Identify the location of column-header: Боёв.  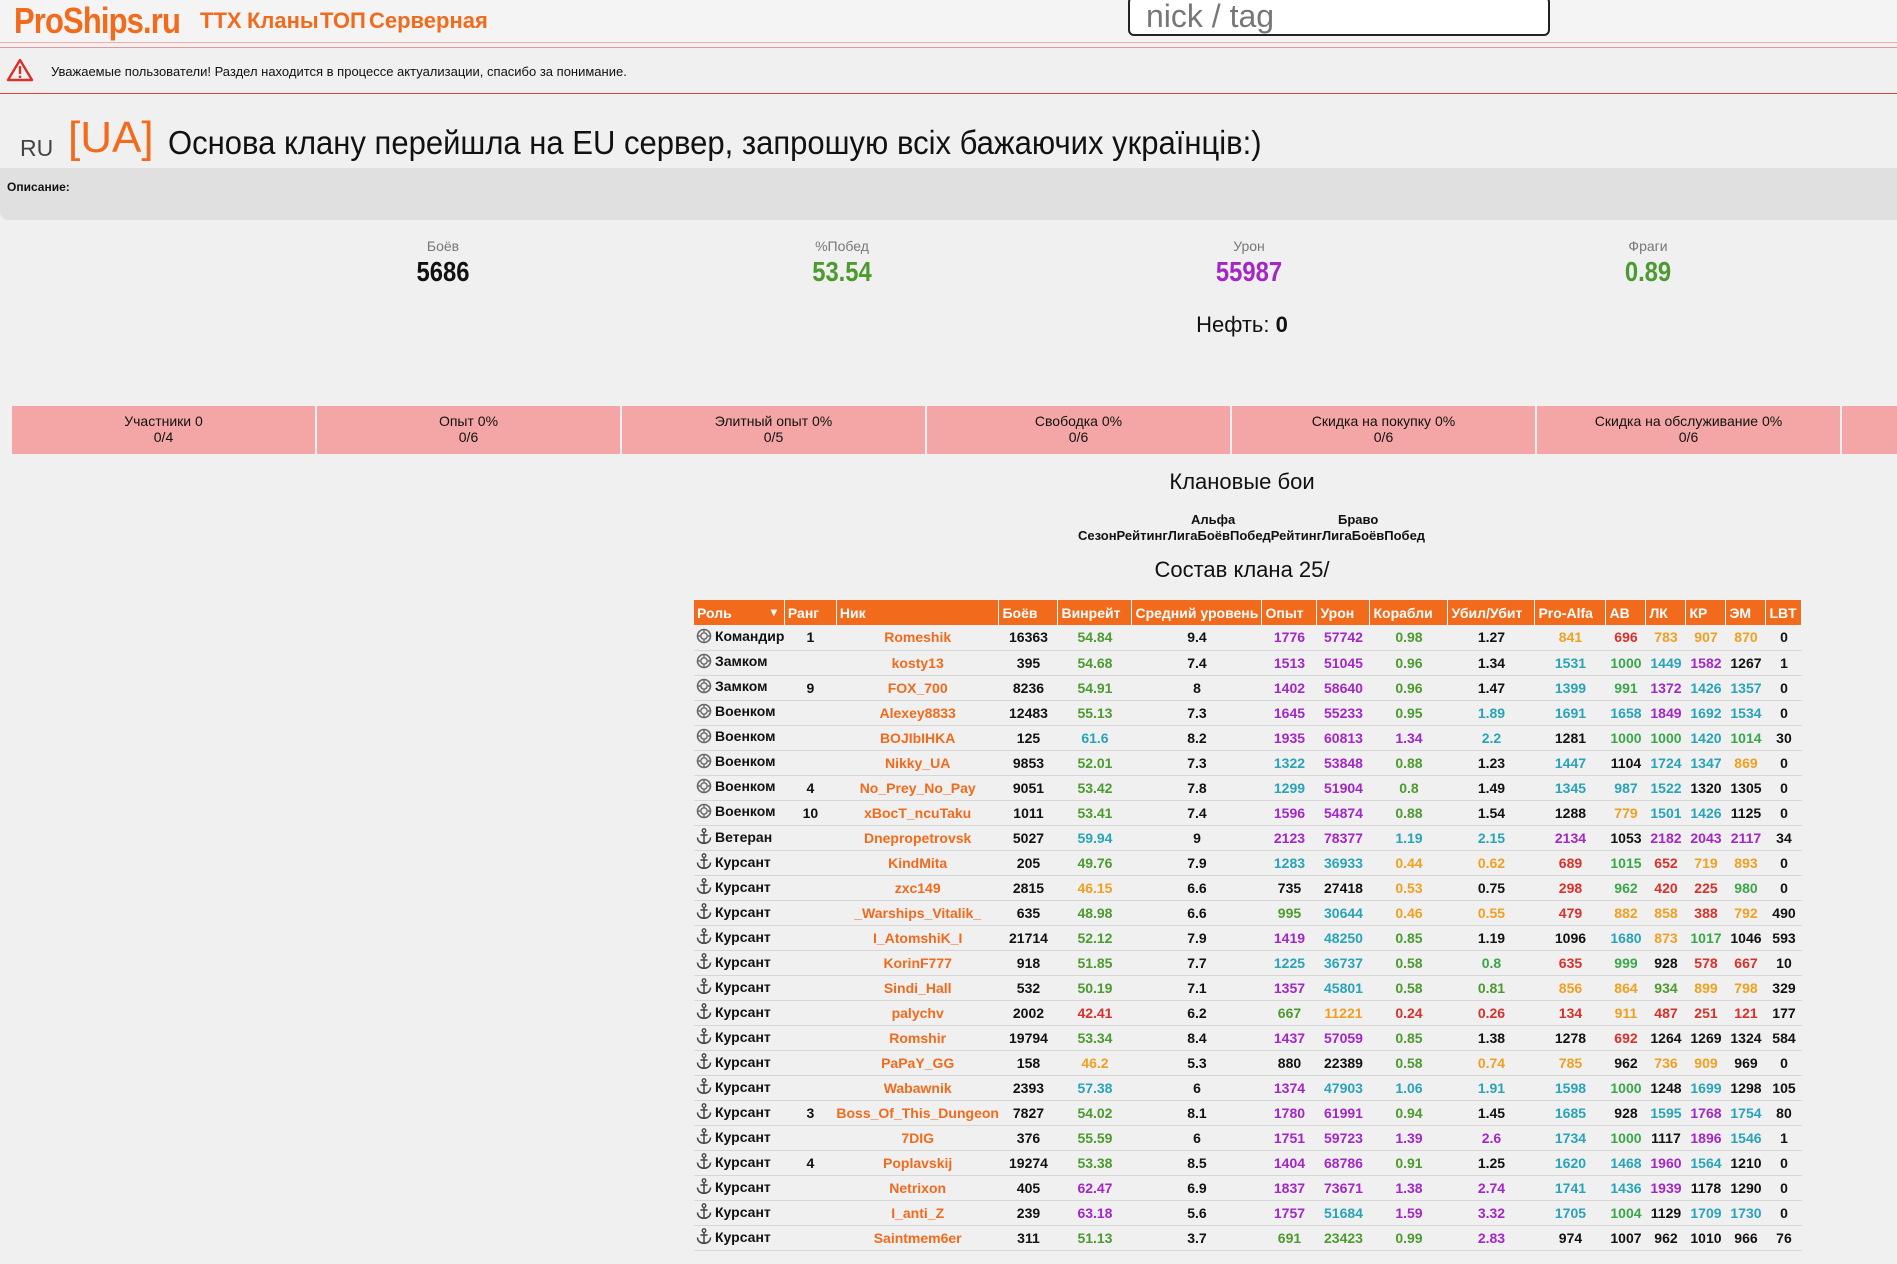
(1028, 612).